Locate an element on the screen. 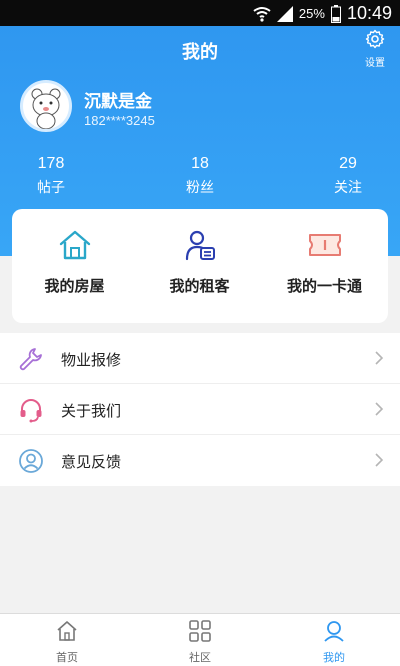  card-icon is located at coordinates (325, 245).